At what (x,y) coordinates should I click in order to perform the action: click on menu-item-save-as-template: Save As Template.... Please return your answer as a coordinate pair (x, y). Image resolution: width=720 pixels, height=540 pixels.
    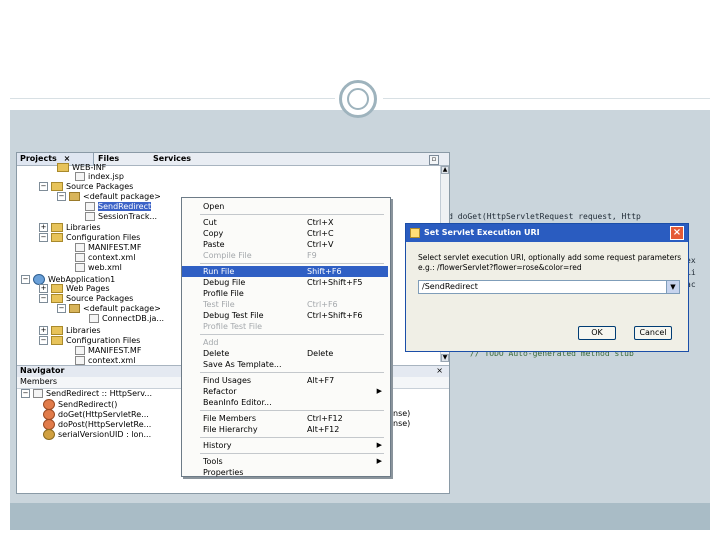
    Looking at the image, I should click on (285, 364).